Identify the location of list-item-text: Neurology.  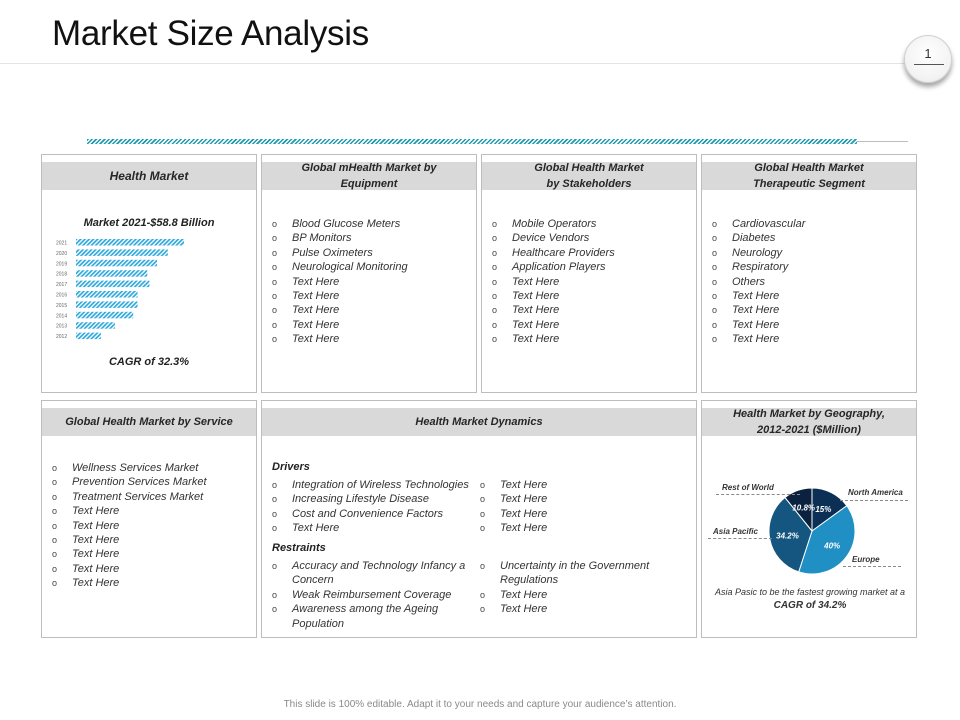
(757, 252).